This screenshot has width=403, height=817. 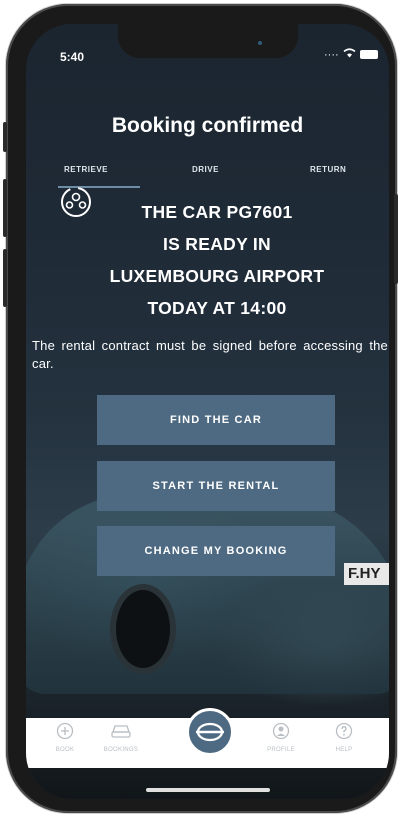 I want to click on home-indicator, so click(x=208, y=790).